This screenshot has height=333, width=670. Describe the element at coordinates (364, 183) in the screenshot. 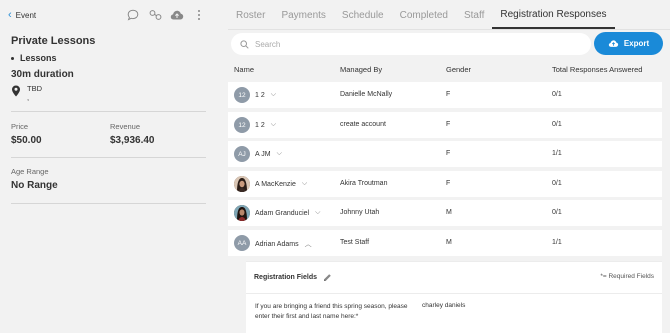

I see `managed-by: Akira Troutman` at that location.